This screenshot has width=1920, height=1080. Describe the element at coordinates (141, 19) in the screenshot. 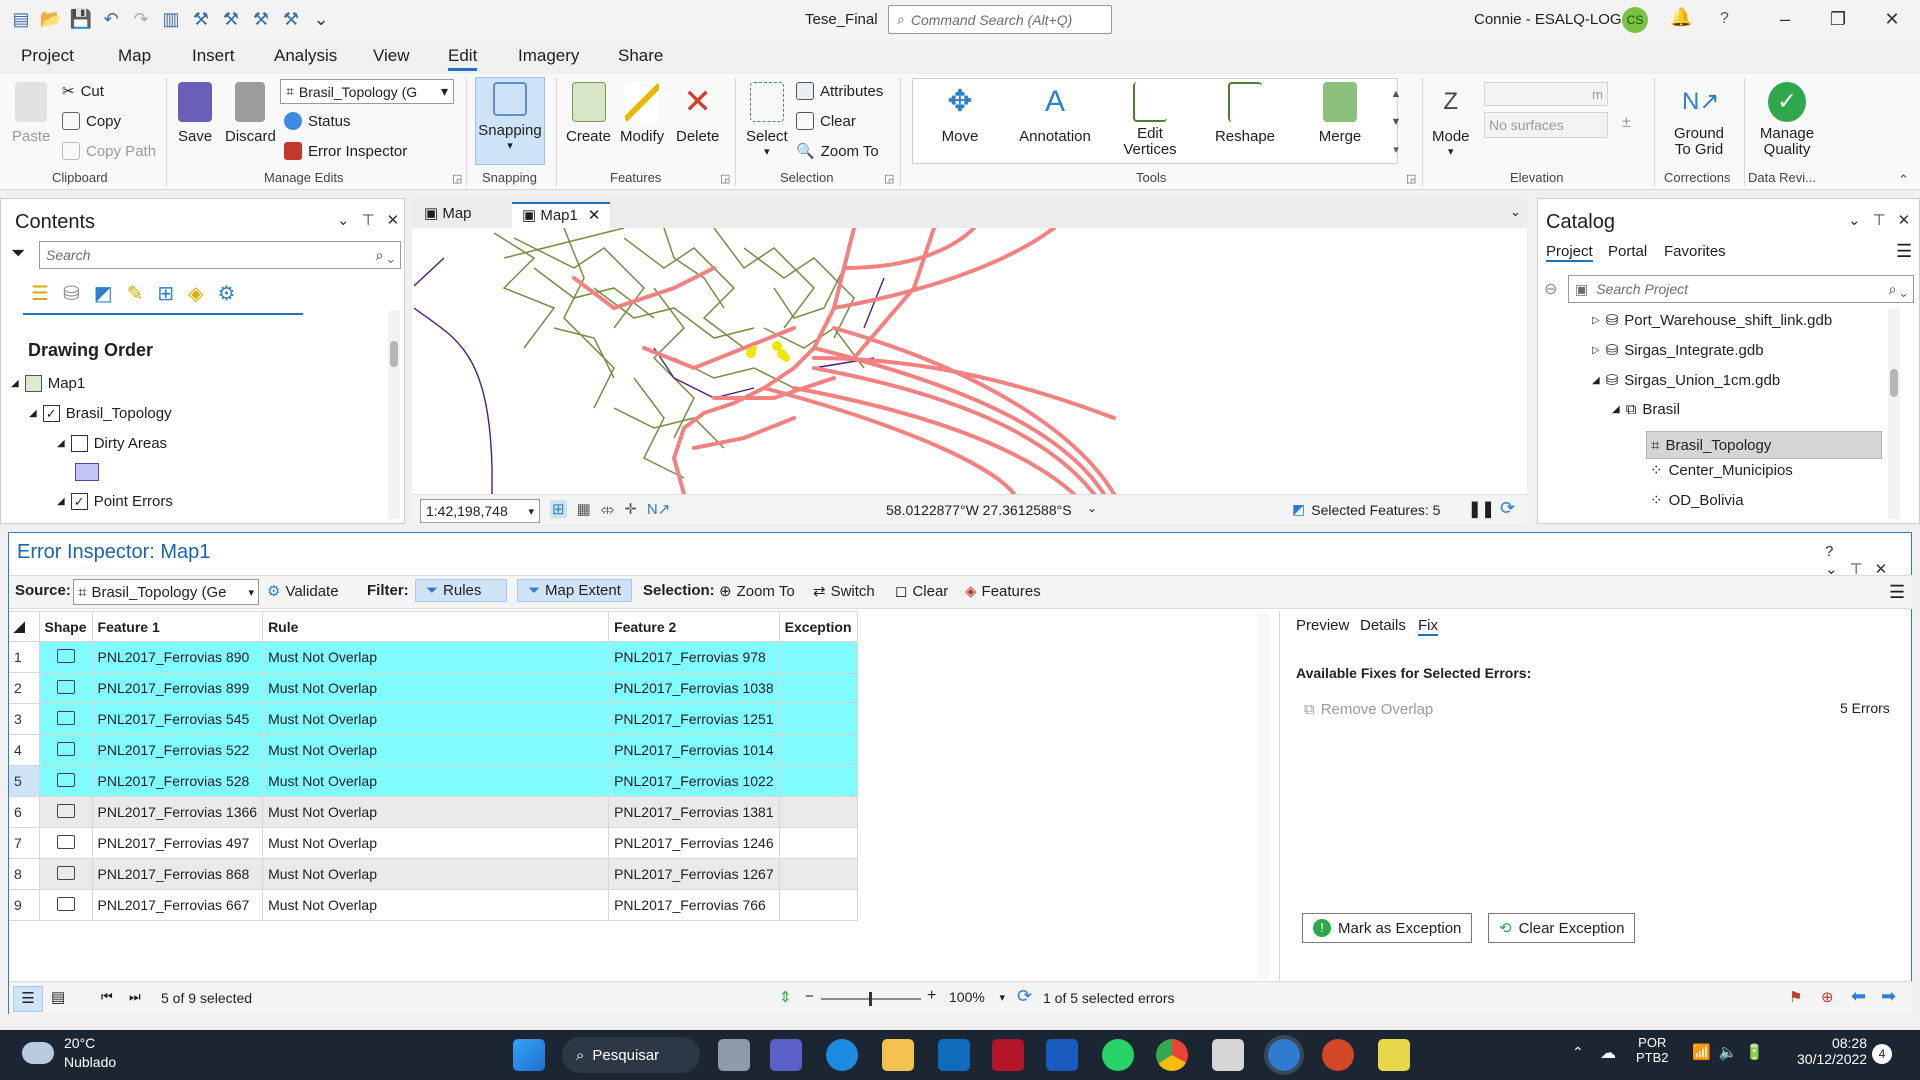

I see `redo-icon: ↷` at that location.